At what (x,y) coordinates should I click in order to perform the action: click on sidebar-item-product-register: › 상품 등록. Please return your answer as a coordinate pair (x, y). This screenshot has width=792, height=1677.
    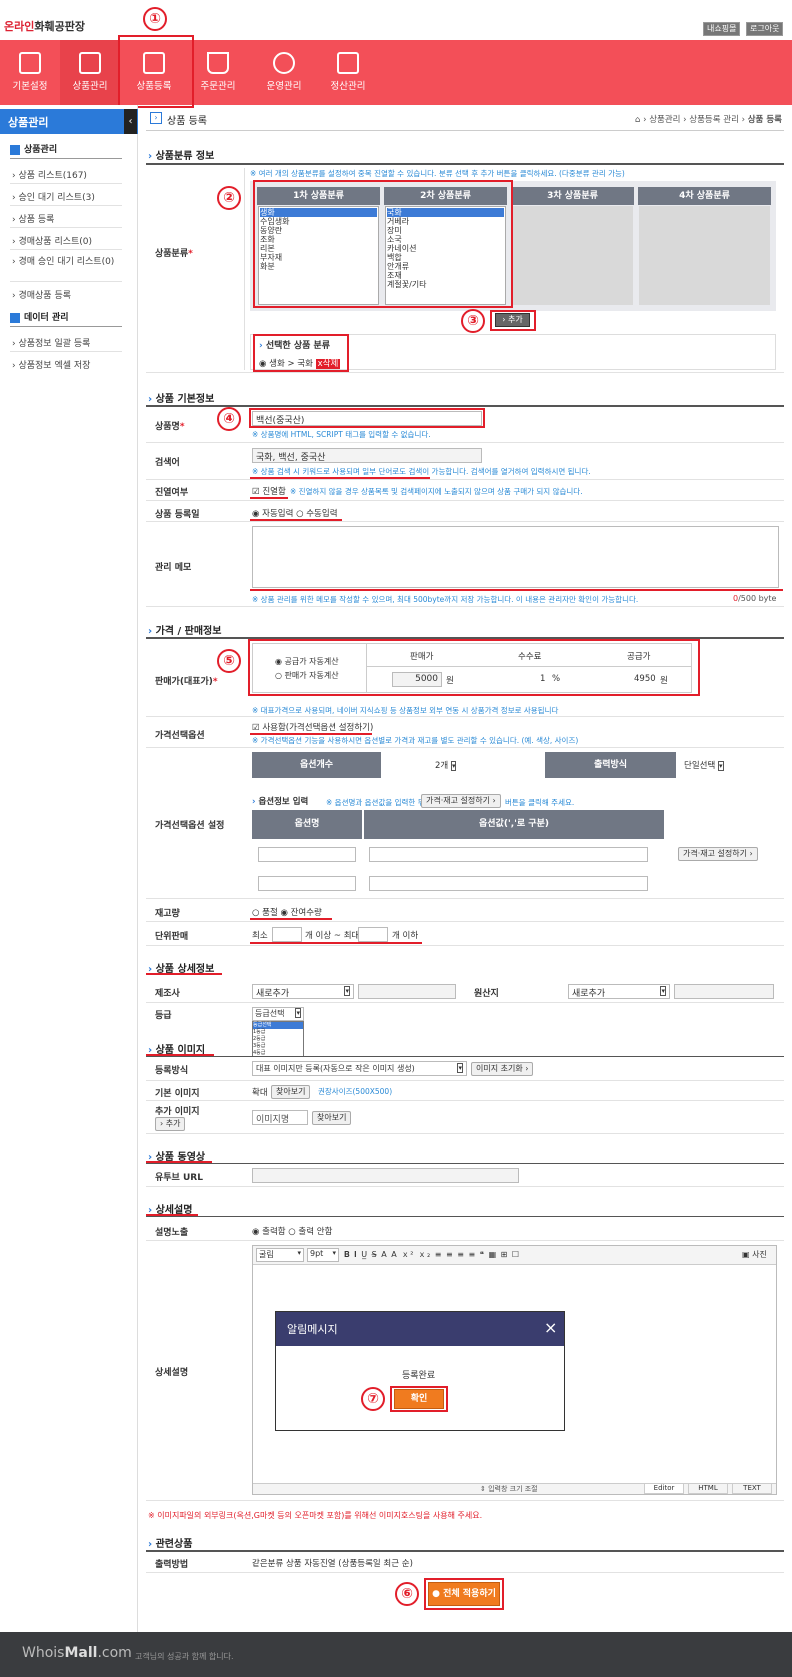
    Looking at the image, I should click on (33, 218).